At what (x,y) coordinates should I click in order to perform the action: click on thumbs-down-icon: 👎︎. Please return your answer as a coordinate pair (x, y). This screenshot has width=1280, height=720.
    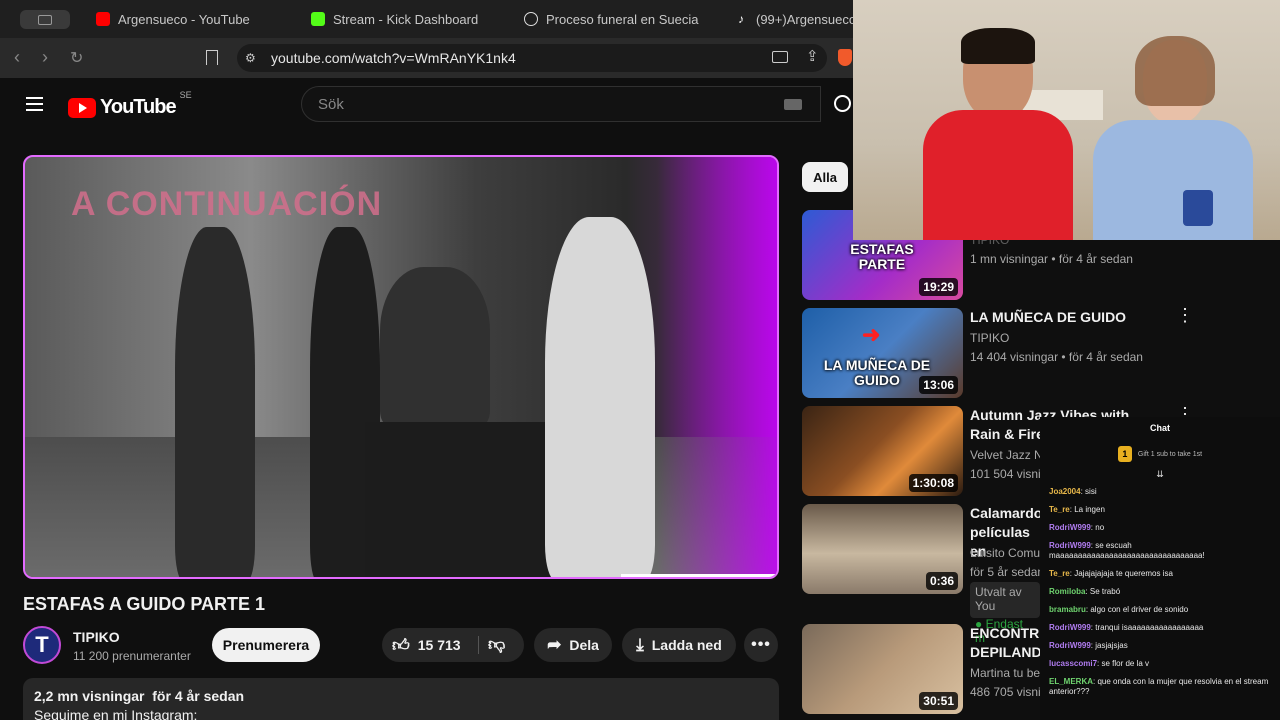
    Looking at the image, I should click on (497, 644).